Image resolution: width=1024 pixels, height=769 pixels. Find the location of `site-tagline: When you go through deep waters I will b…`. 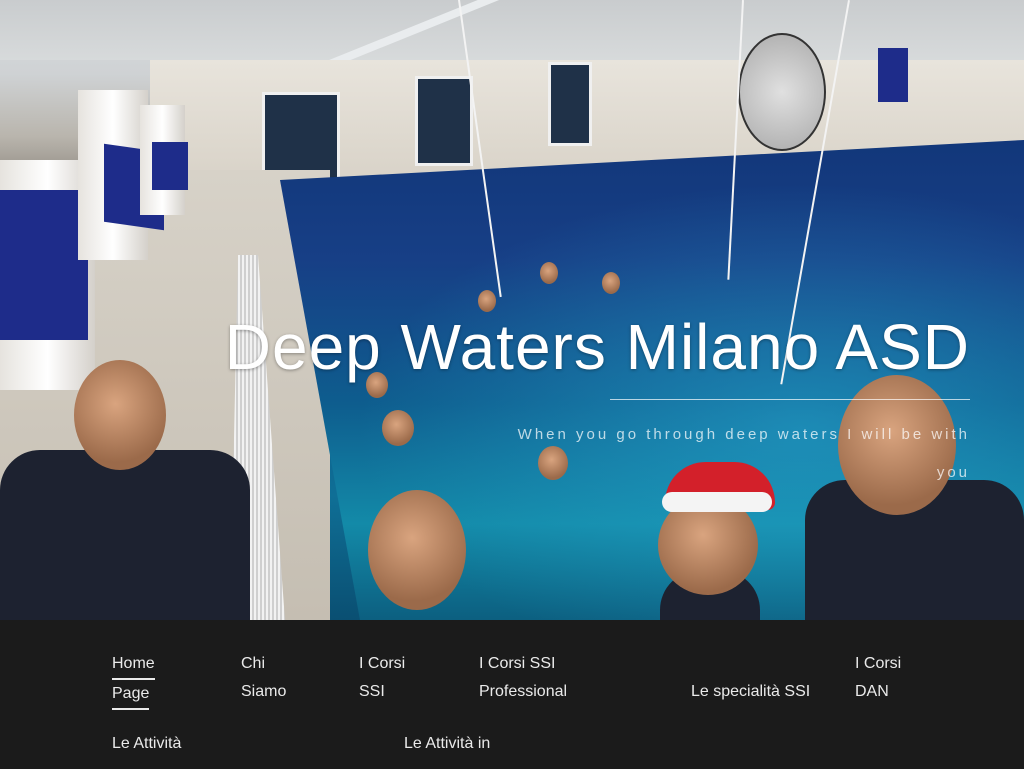

site-tagline: When you go through deep waters I will b… is located at coordinates (743, 453).